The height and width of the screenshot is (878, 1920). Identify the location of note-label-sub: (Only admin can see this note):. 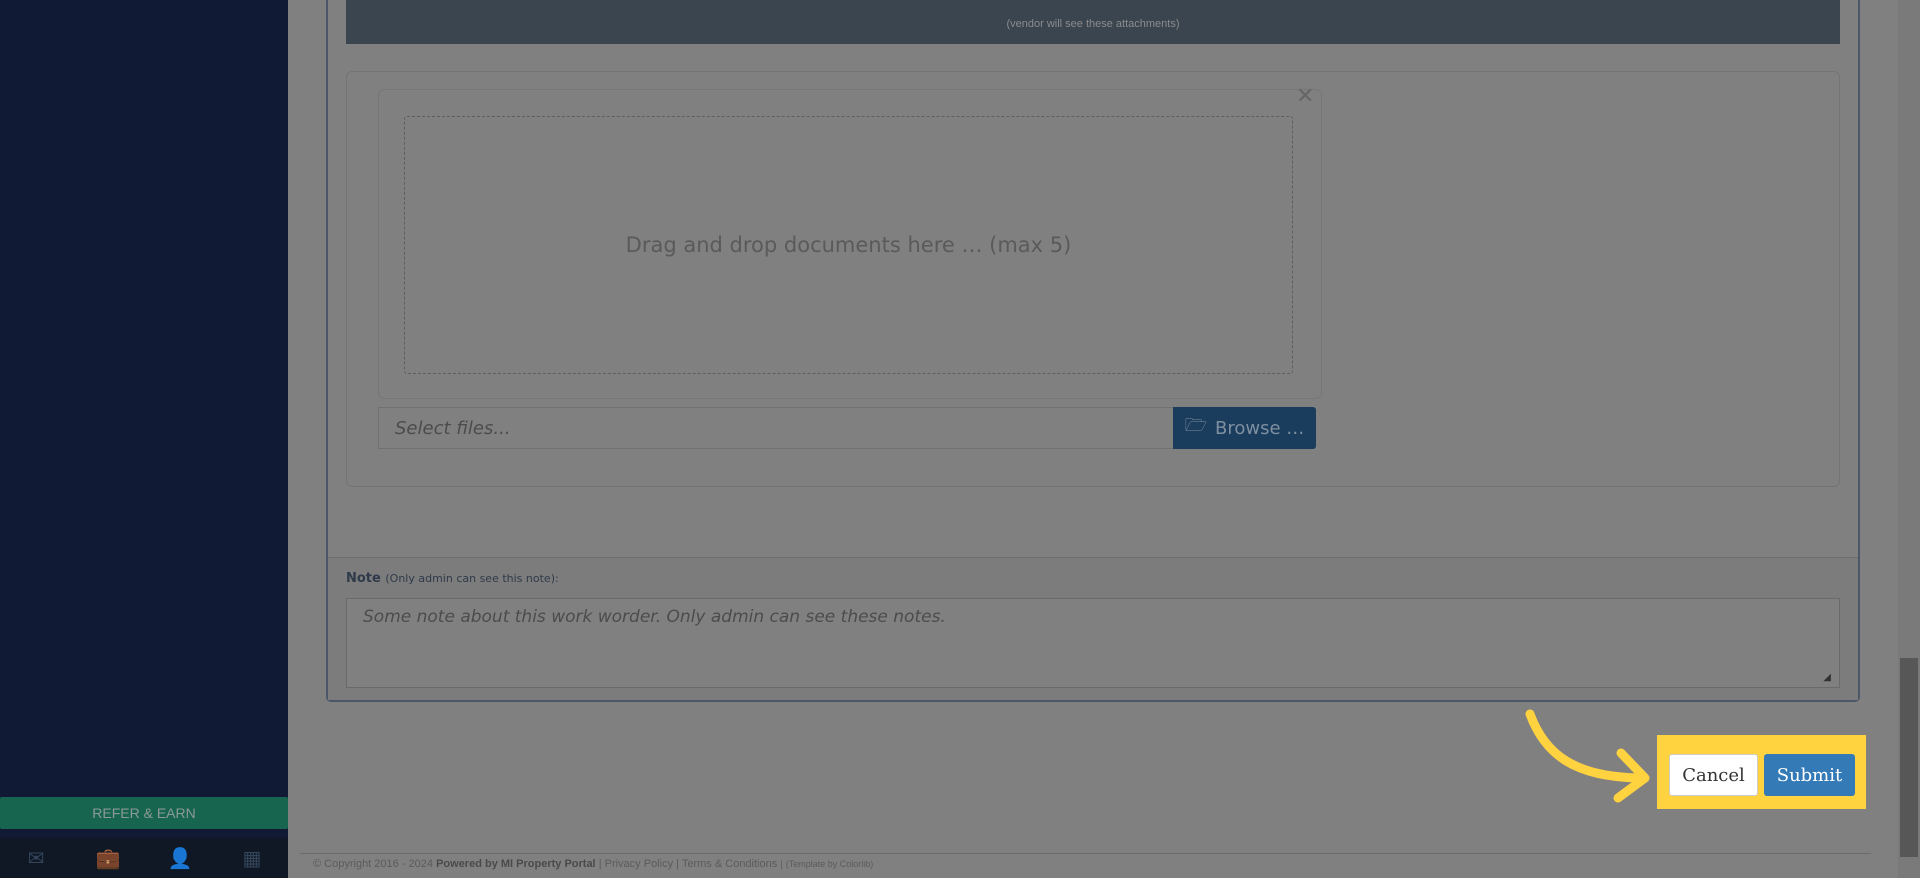
(472, 578).